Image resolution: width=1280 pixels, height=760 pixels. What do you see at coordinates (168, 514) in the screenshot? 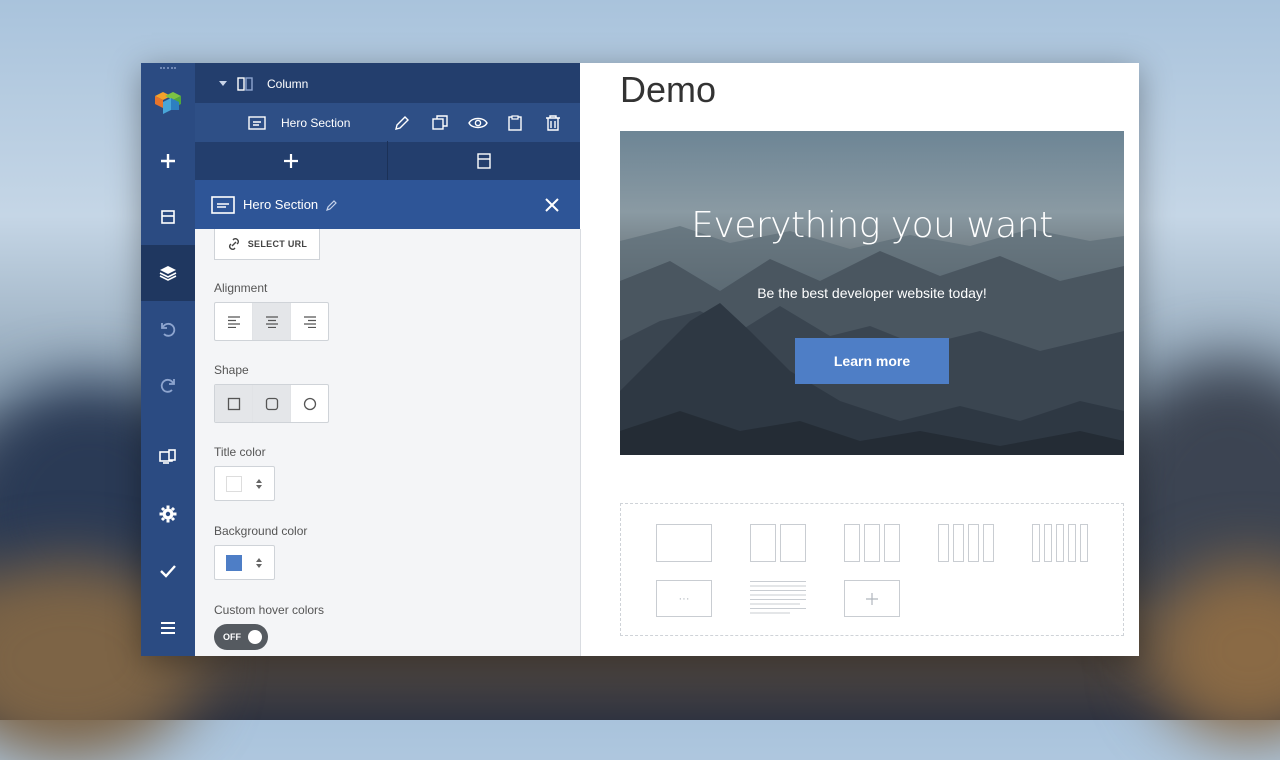
I see `settings-gear-icon` at bounding box center [168, 514].